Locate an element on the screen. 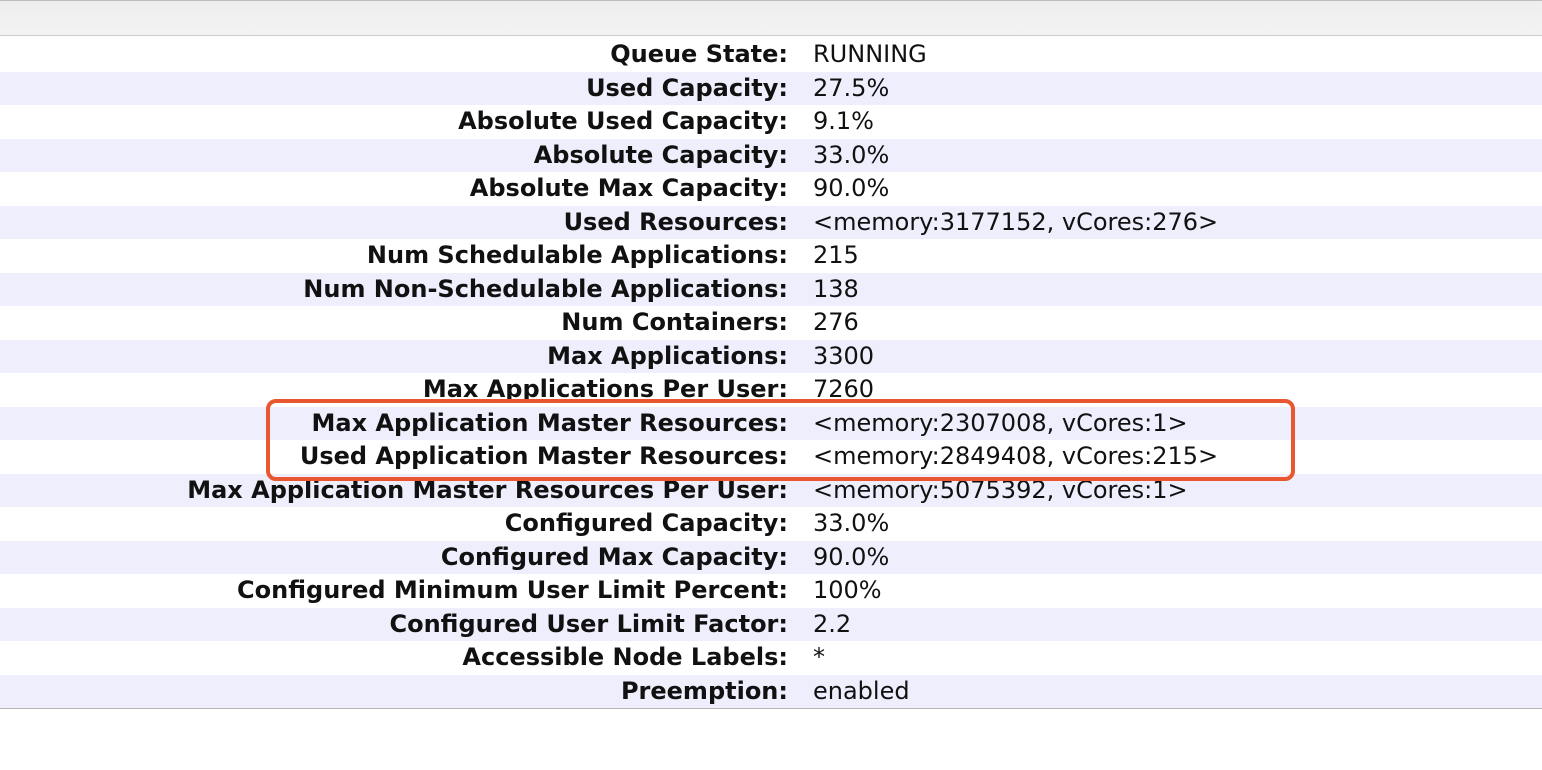  table-row: Num Schedulable Applications: 215 is located at coordinates (771, 256).